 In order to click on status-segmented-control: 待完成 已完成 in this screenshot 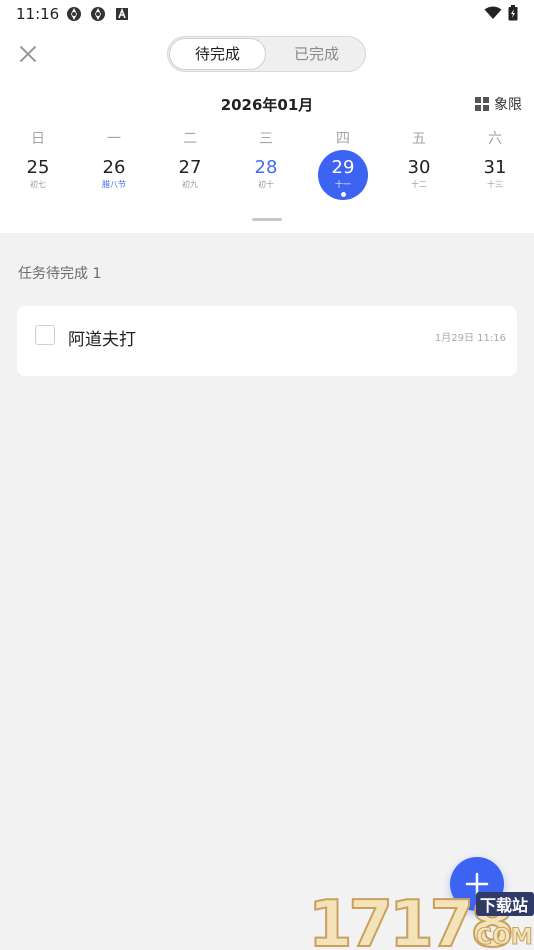, I will do `click(266, 54)`.